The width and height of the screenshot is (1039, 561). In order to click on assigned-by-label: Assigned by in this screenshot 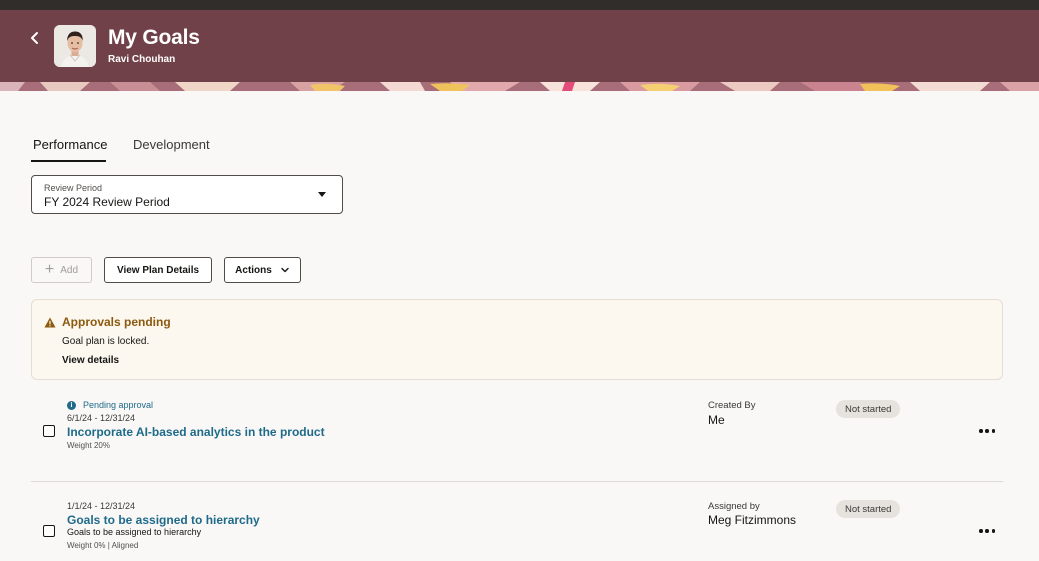, I will do `click(734, 506)`.